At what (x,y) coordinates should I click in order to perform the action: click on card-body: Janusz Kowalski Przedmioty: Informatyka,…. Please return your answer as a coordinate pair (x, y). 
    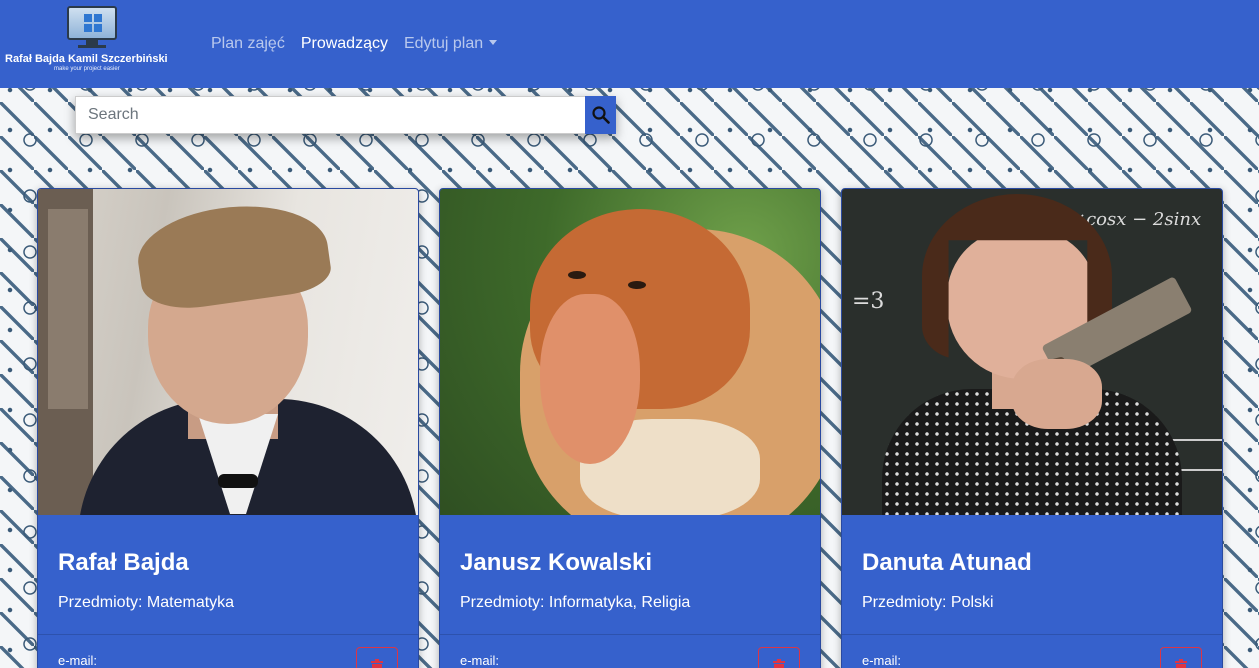
    Looking at the image, I should click on (630, 575).